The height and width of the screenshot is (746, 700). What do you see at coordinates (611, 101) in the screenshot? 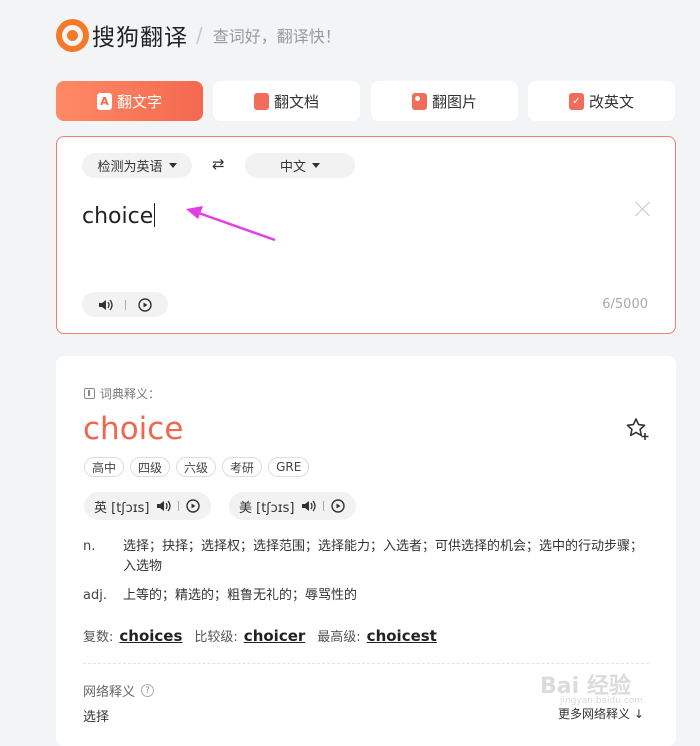
I see `tab-label: 改英文` at bounding box center [611, 101].